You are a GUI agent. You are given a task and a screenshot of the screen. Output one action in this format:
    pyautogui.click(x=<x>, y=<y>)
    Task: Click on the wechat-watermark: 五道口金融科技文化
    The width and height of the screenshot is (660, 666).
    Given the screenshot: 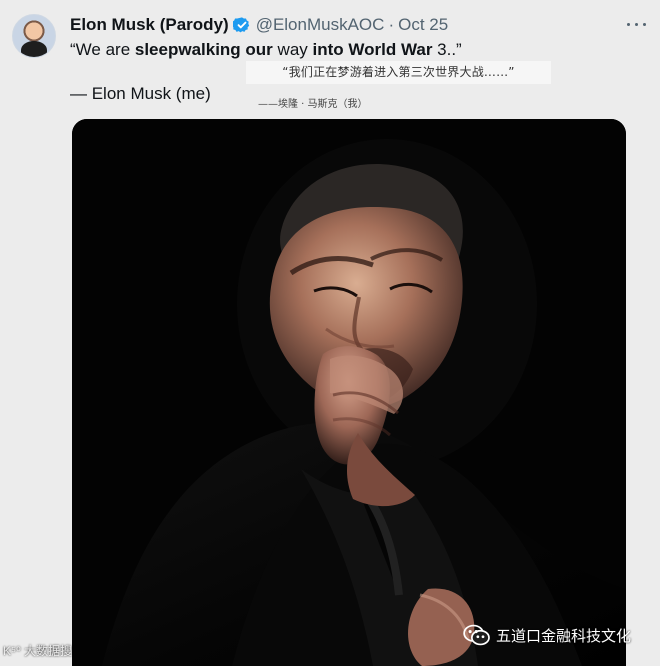 What is the action you would take?
    pyautogui.click(x=546, y=635)
    